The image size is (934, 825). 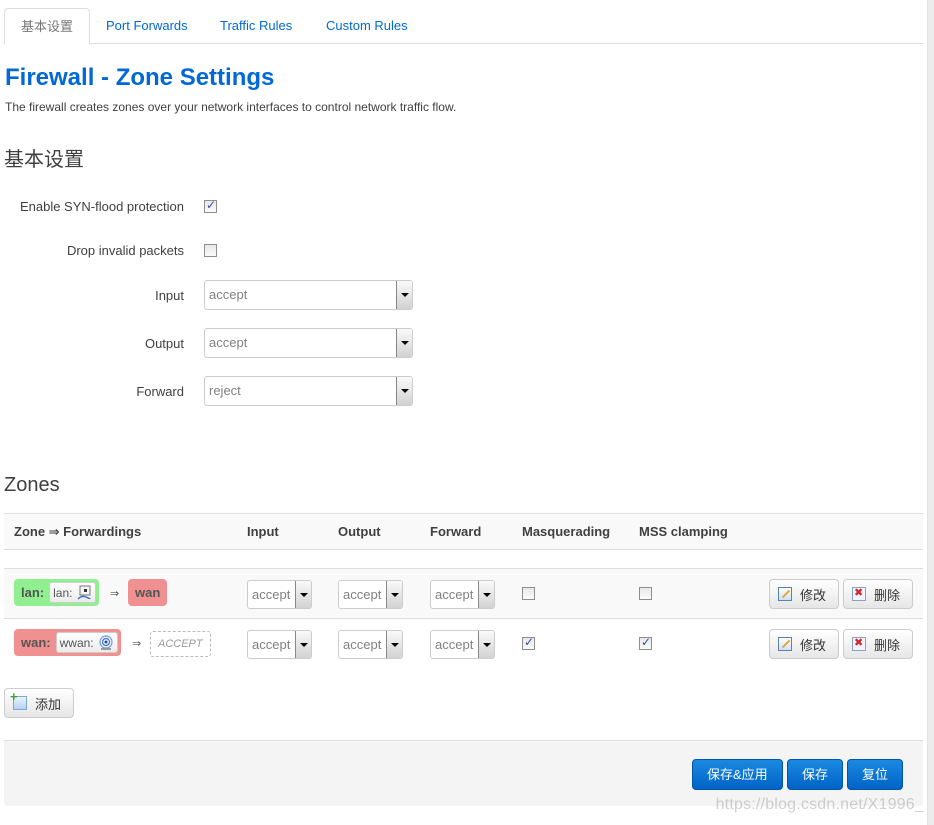 I want to click on add-zone-button: 添加, so click(x=39, y=703).